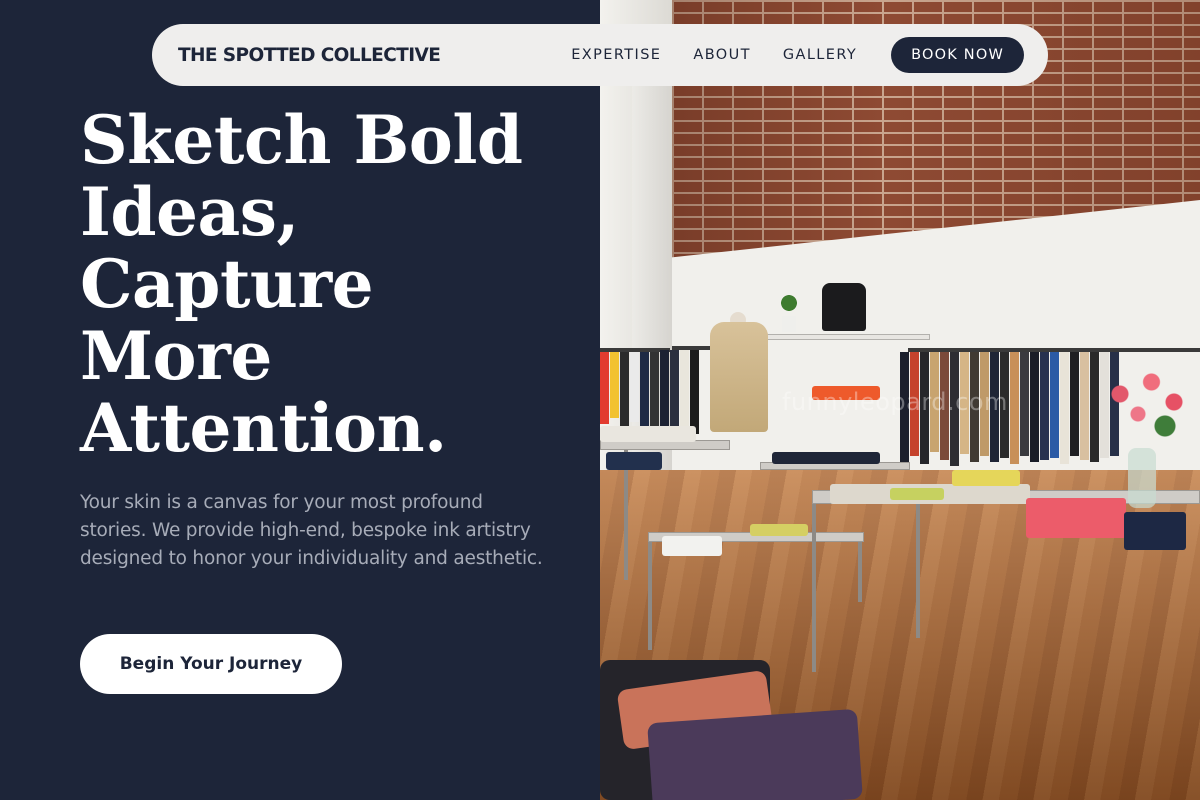 Image resolution: width=1200 pixels, height=800 pixels. I want to click on photo-mannequin, so click(739, 377).